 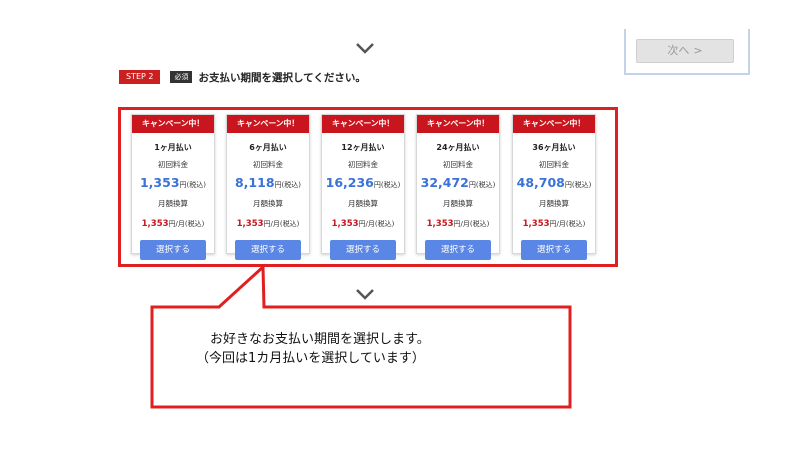 I want to click on callout-line-2: （今回は1カ月払いを選択しています）, so click(x=310, y=358).